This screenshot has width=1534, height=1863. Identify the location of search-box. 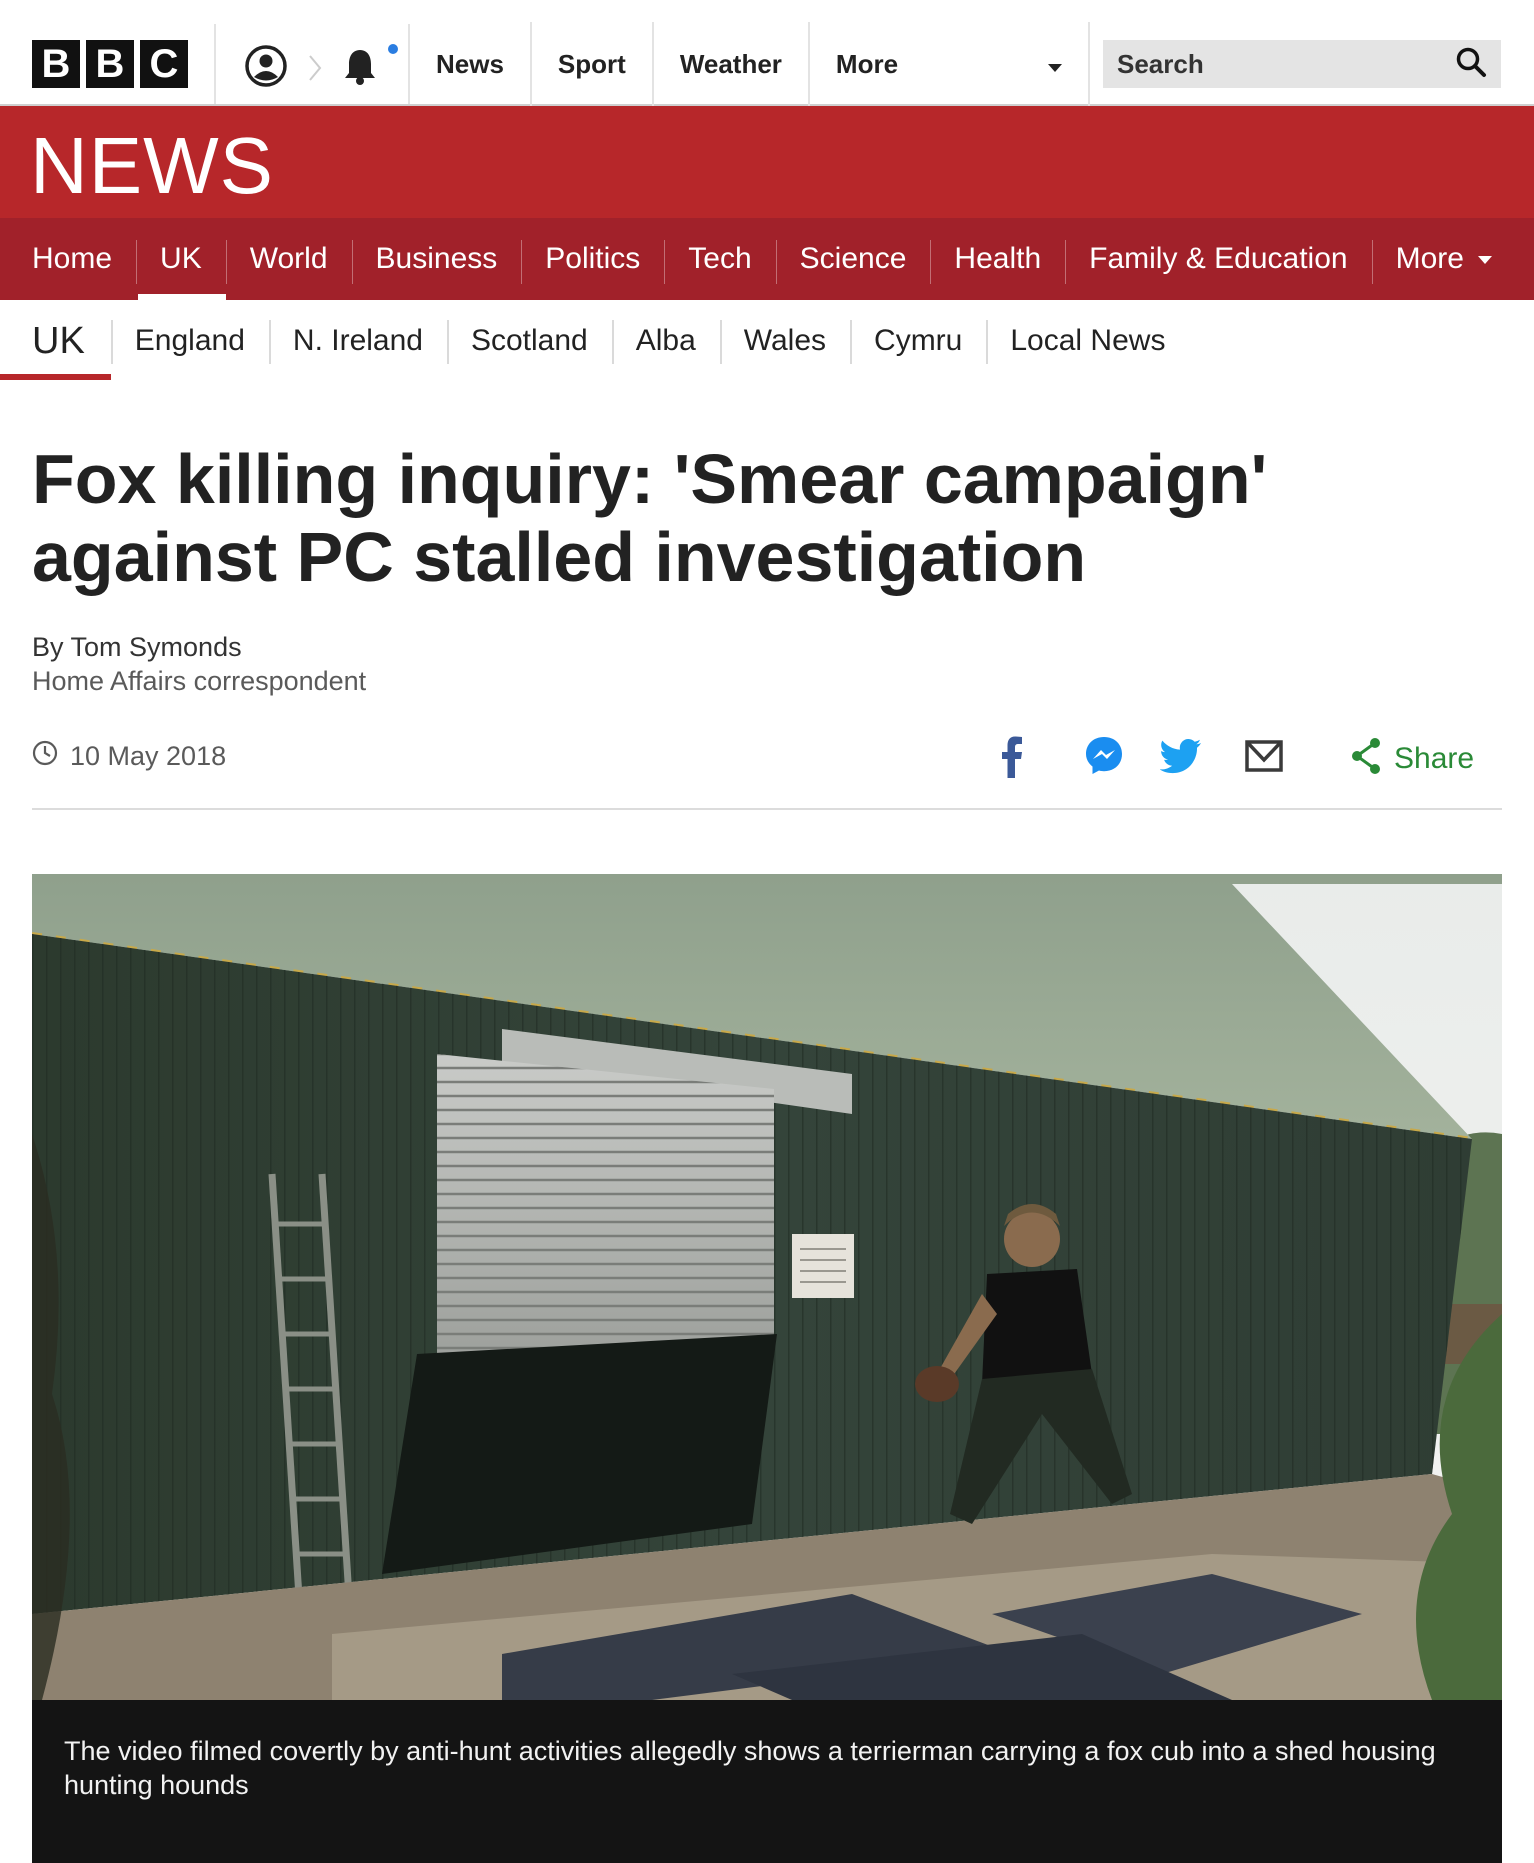
(1302, 64).